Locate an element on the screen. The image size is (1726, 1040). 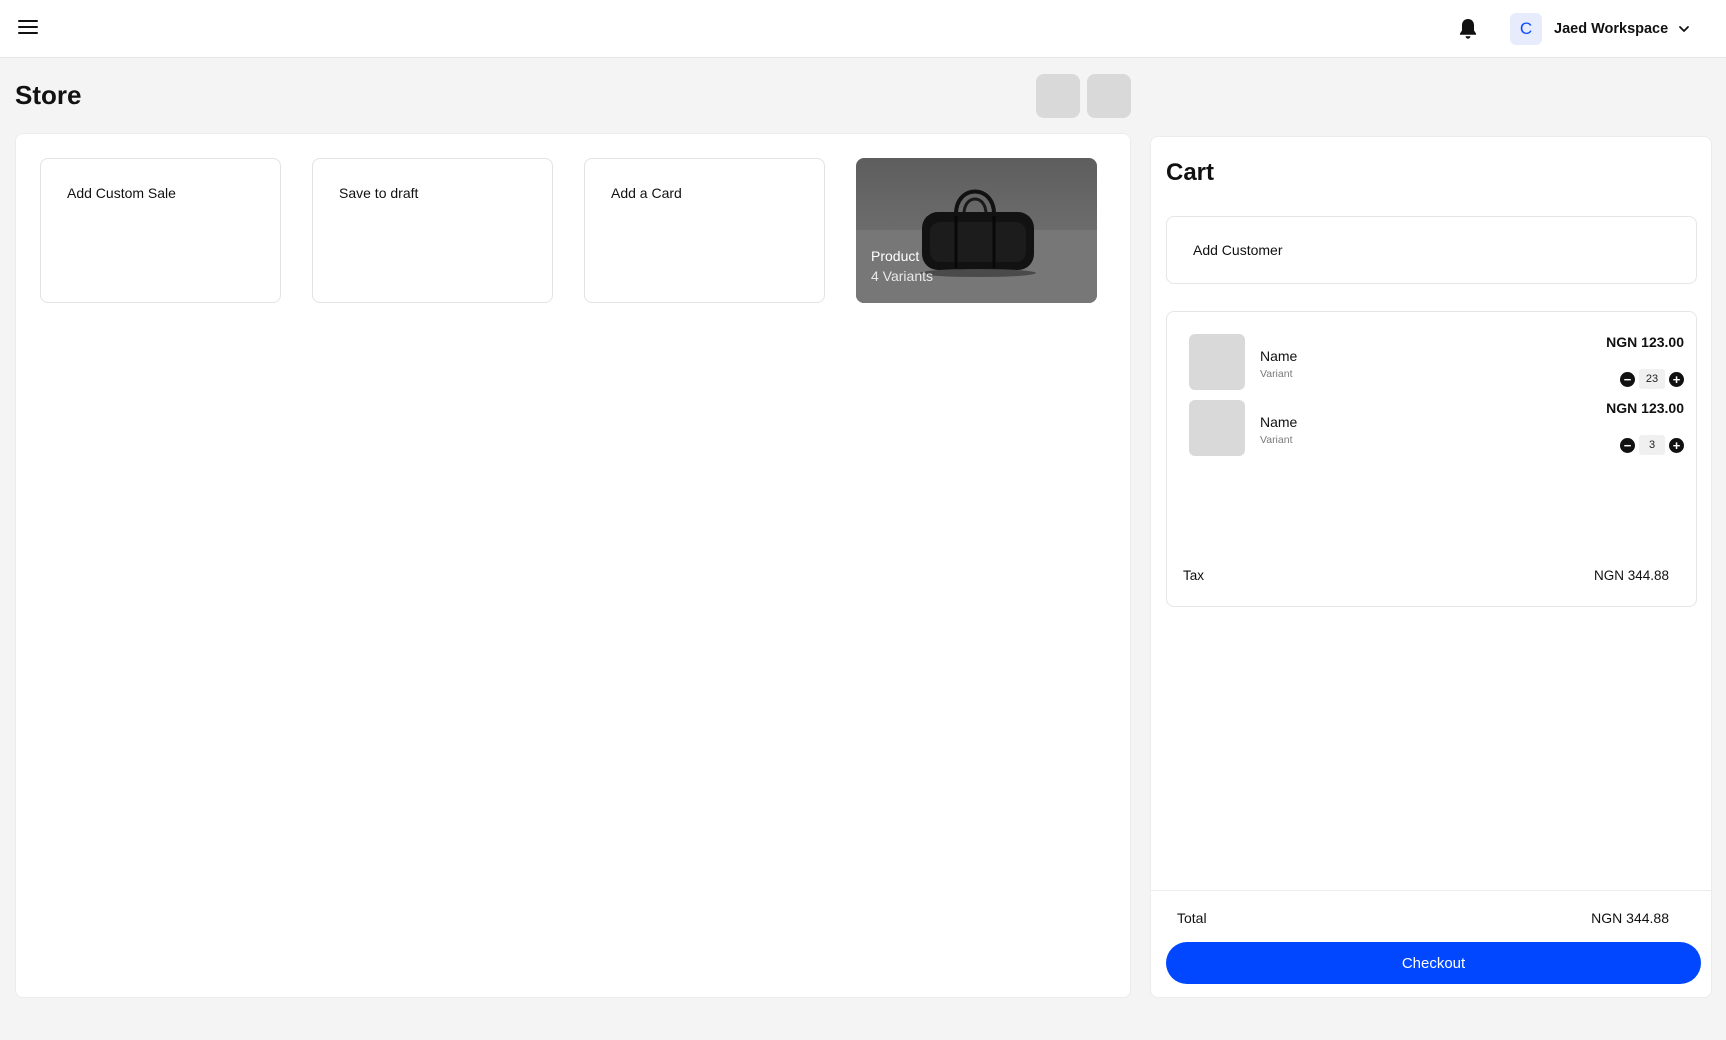
bag-image is located at coordinates (978, 233).